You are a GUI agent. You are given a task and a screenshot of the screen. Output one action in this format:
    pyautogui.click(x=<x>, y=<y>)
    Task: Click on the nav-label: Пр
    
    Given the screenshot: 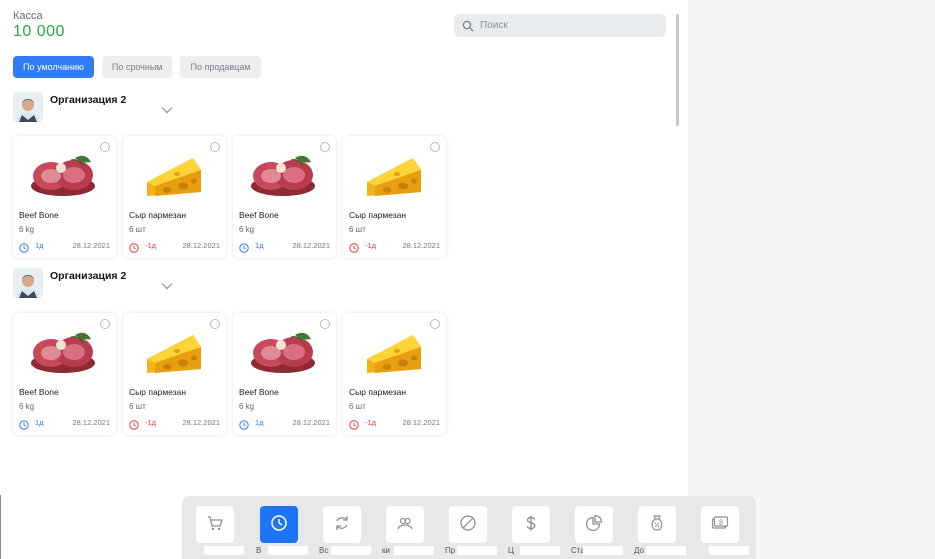 What is the action you would take?
    pyautogui.click(x=450, y=550)
    